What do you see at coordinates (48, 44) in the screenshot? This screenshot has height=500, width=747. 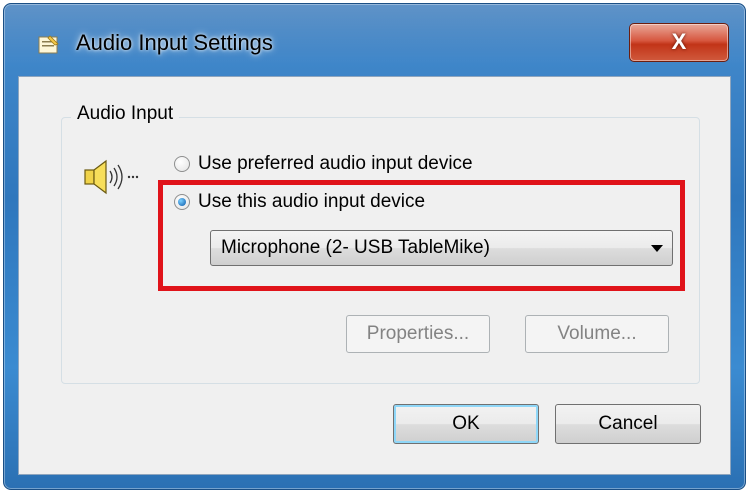 I see `dialog-icon` at bounding box center [48, 44].